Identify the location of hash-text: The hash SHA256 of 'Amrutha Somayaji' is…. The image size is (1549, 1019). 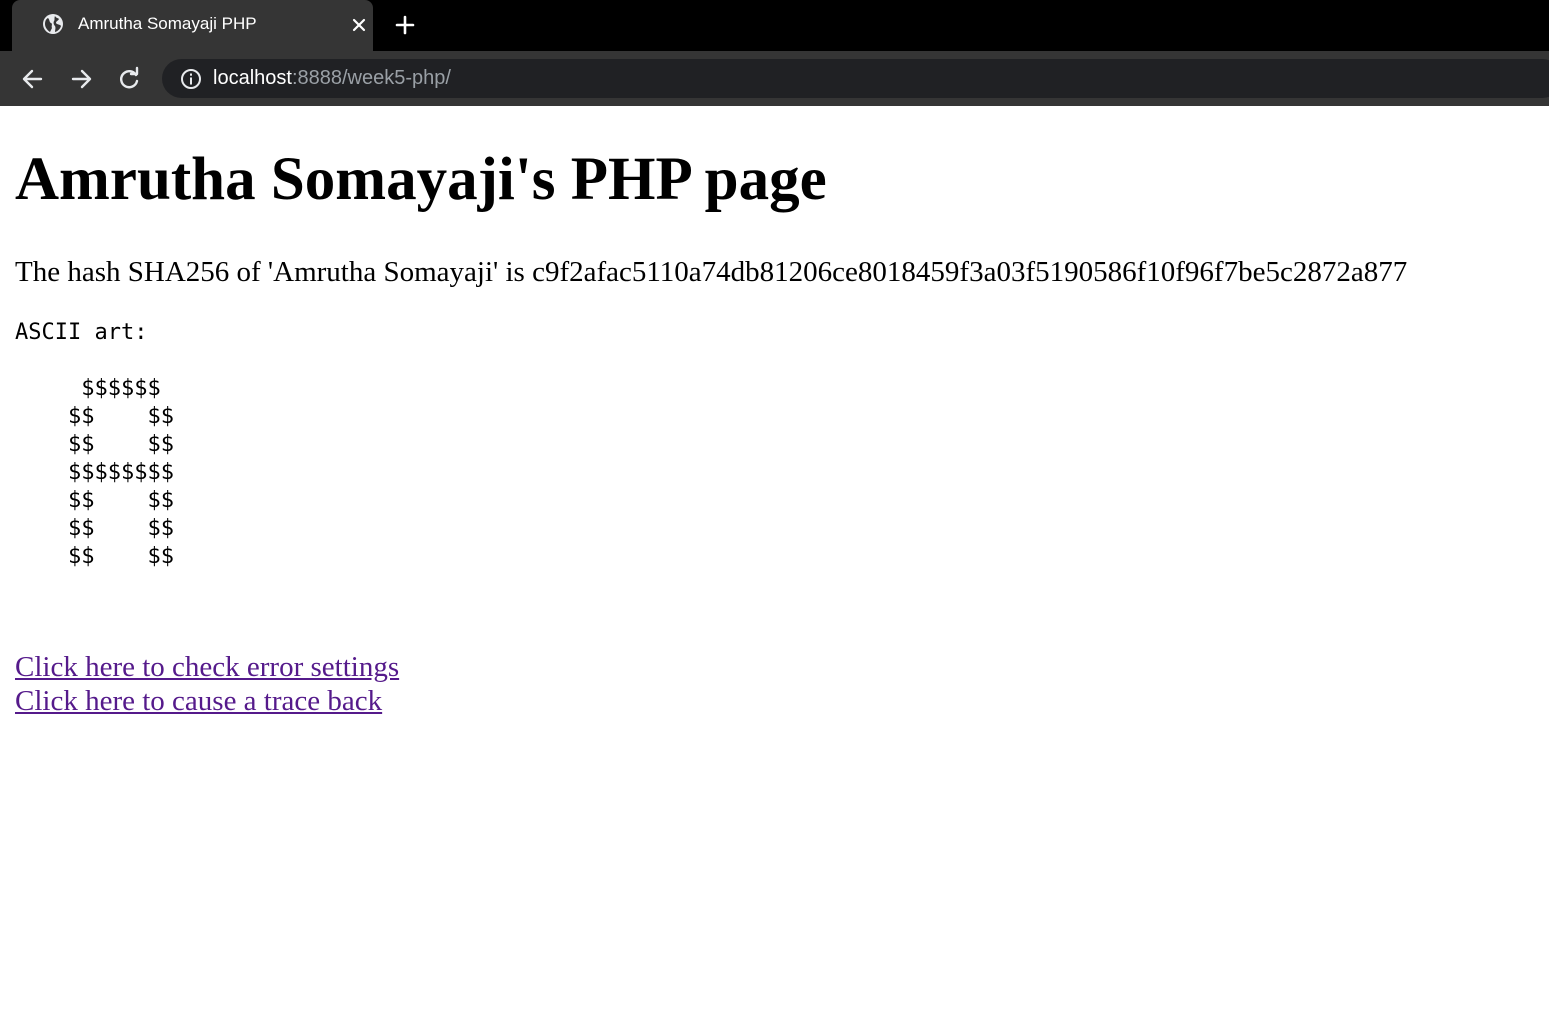
(711, 272).